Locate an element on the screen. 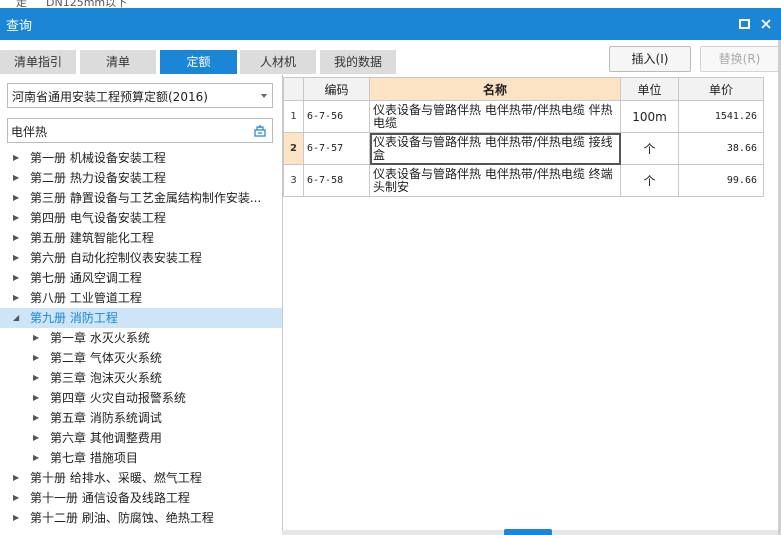 The height and width of the screenshot is (535, 781). tab-list-guide: 清单指引 is located at coordinates (38, 62).